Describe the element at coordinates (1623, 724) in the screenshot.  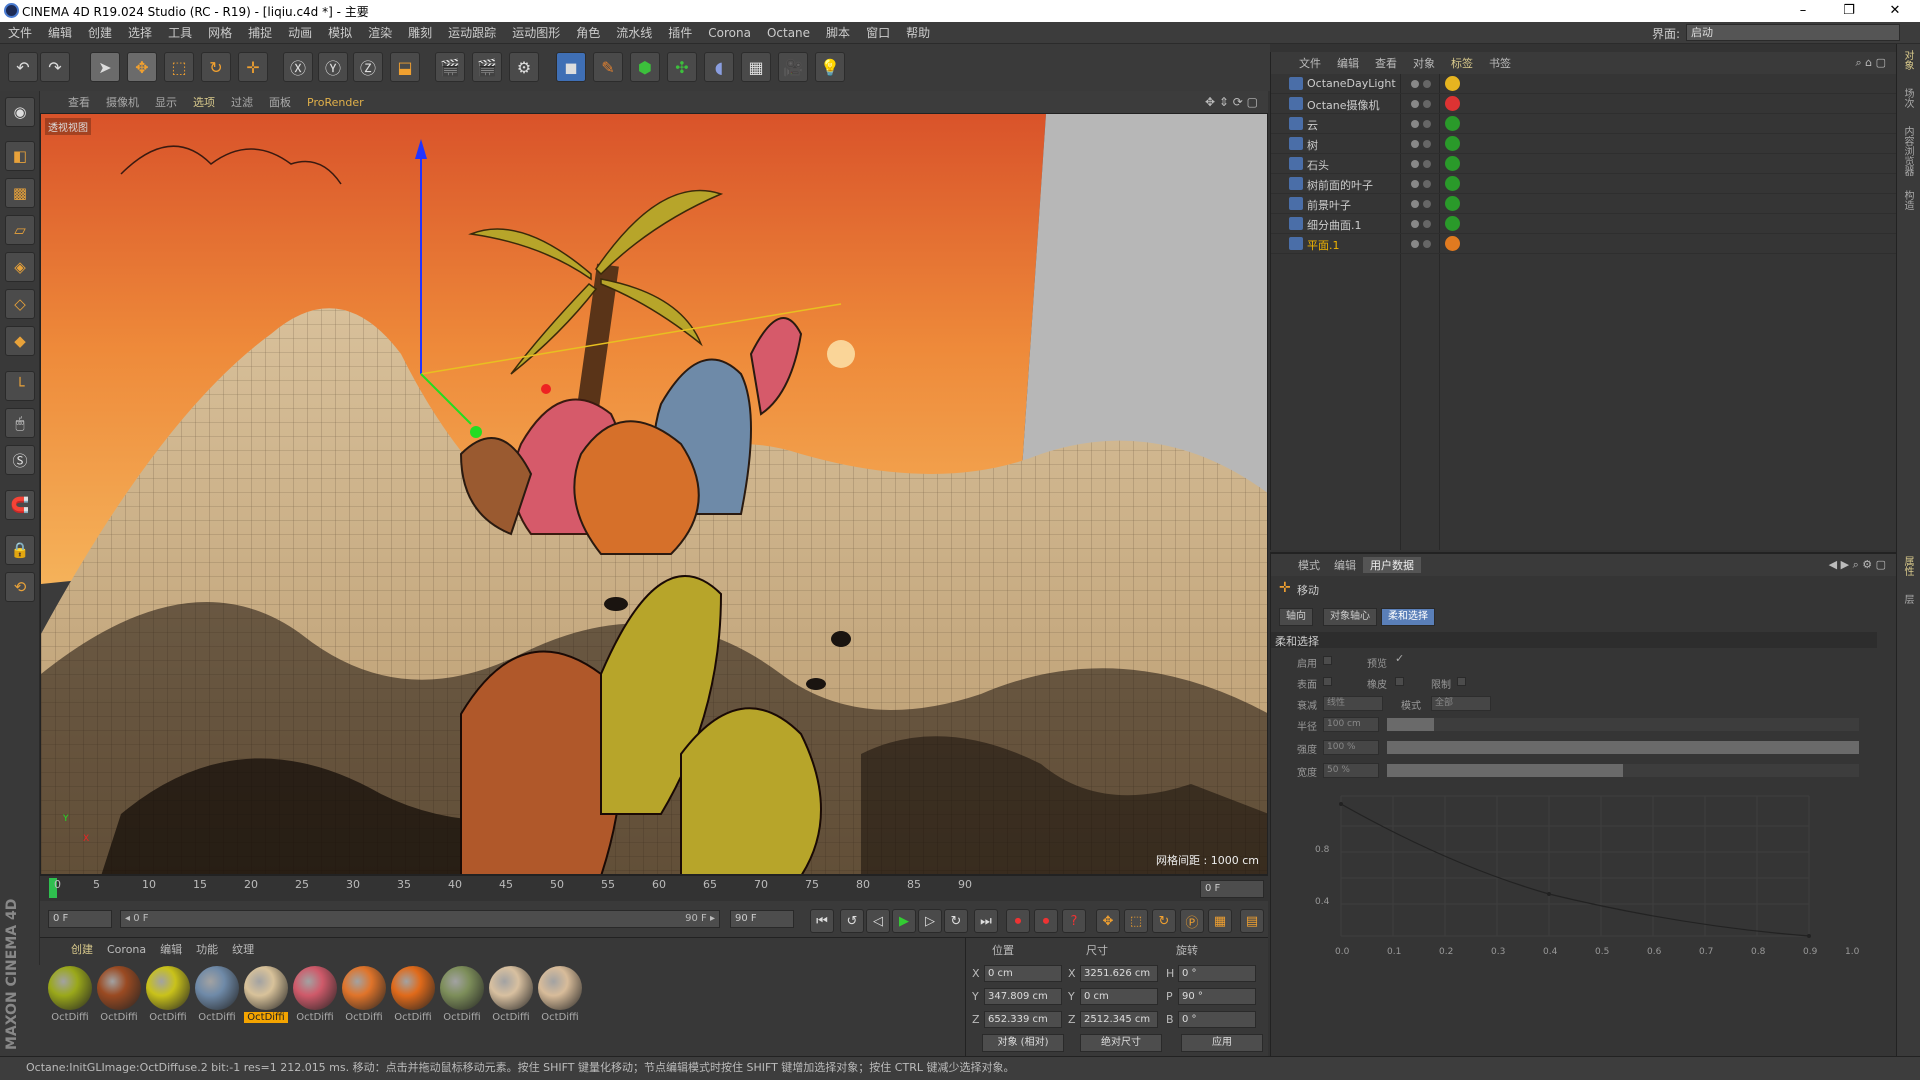
I see `radius-slider` at that location.